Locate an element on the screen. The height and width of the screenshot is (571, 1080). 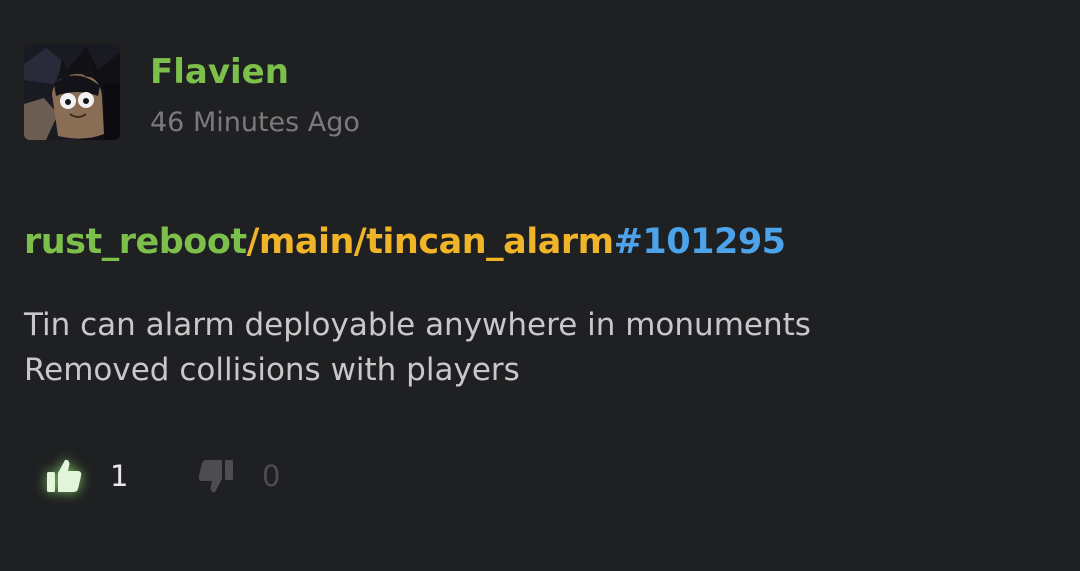
commit-reference: rust_reboot/main/tincan_alarm#101295 is located at coordinates (405, 242).